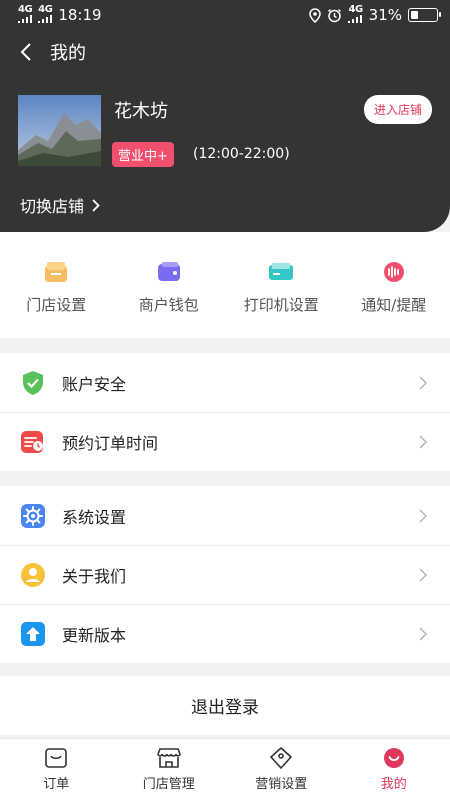  I want to click on status-bar: 4G 4G 18:19 4G 31%, so click(225, 15).